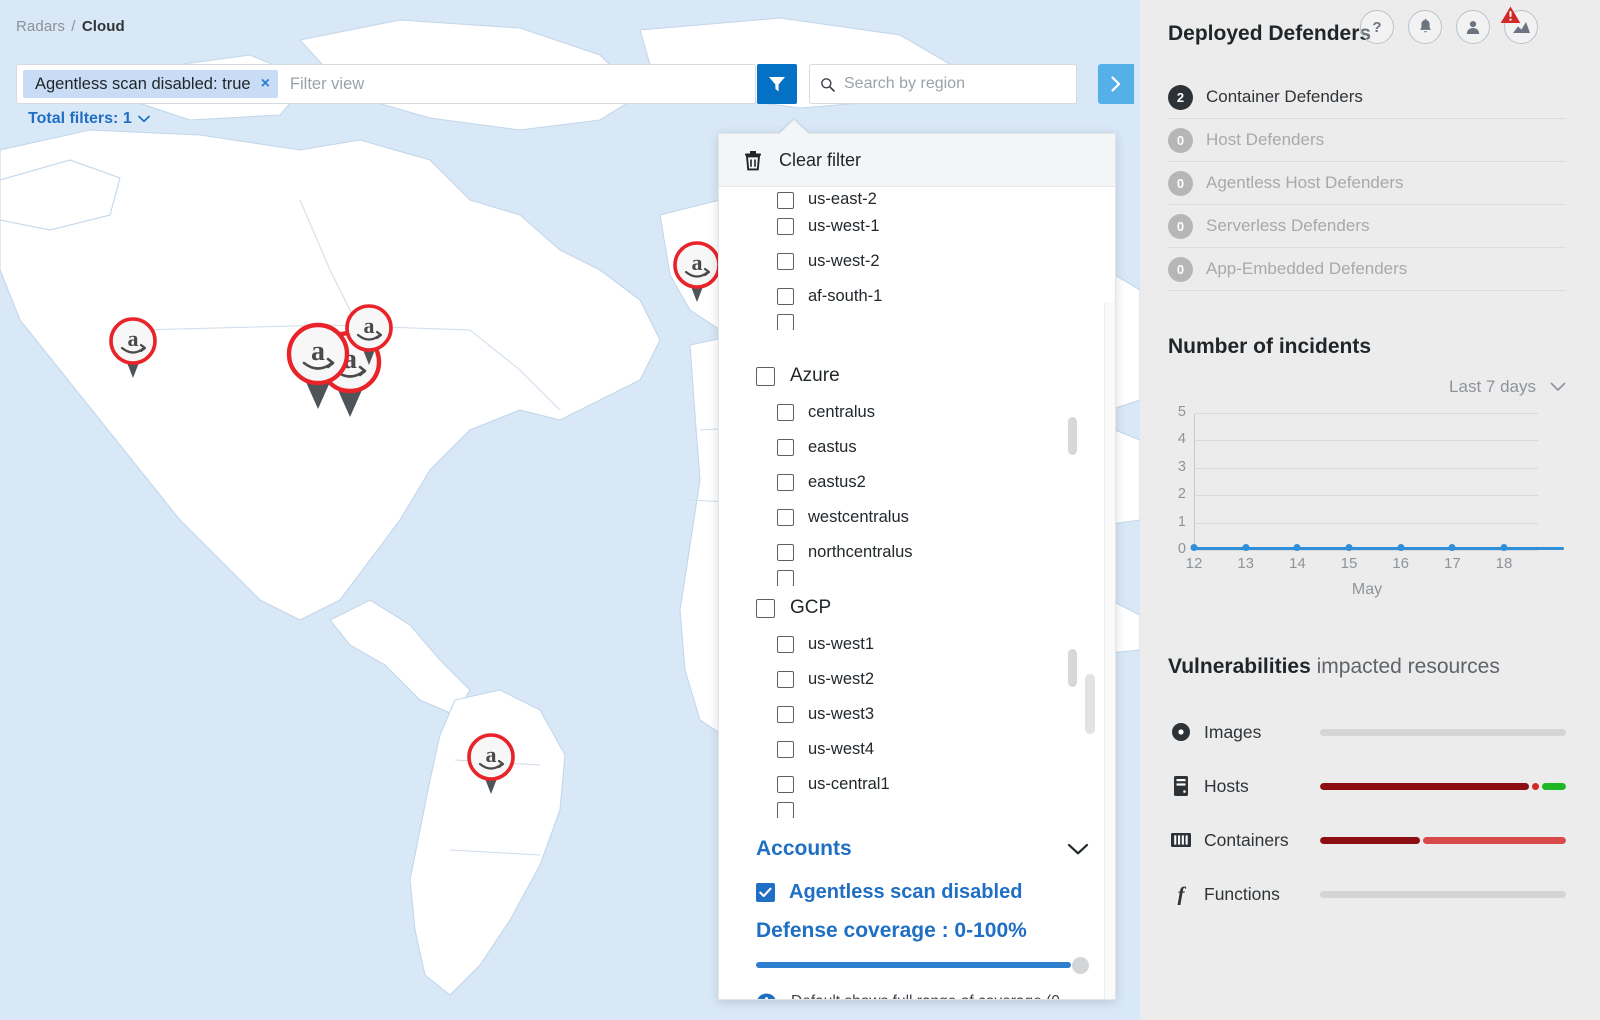  I want to click on filter-panel-scrollbar-thumb, so click(1090, 704).